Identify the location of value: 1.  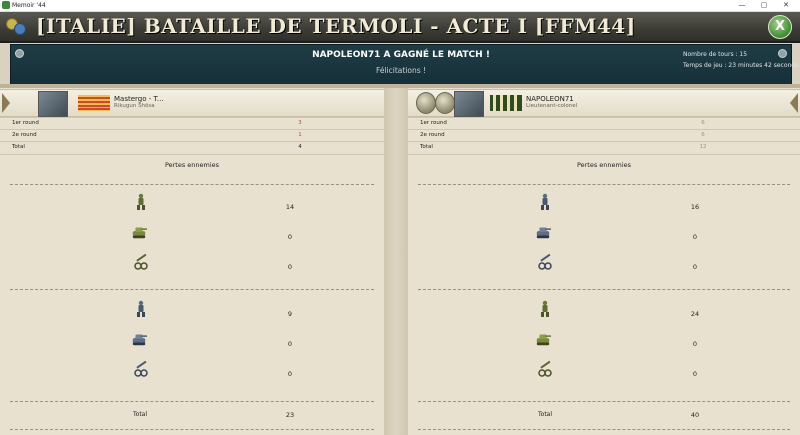
(300, 135).